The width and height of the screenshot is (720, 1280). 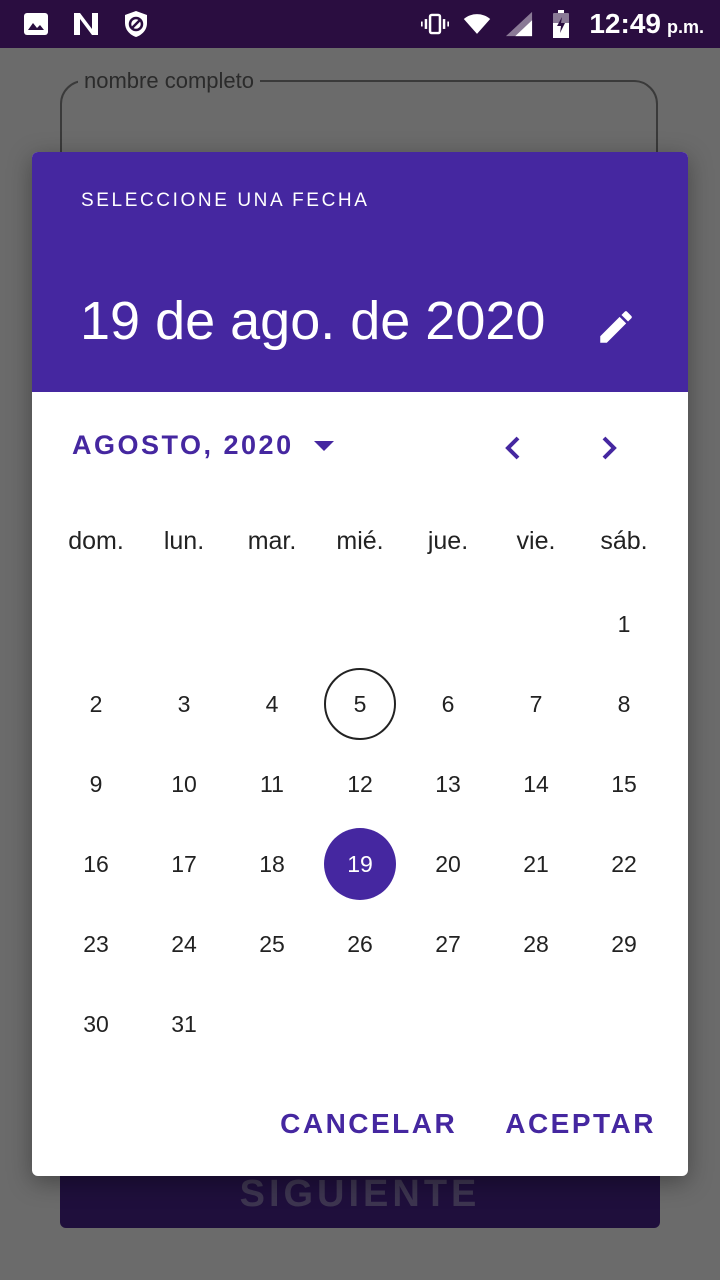 I want to click on calendar-day-today: 5, so click(x=360, y=704).